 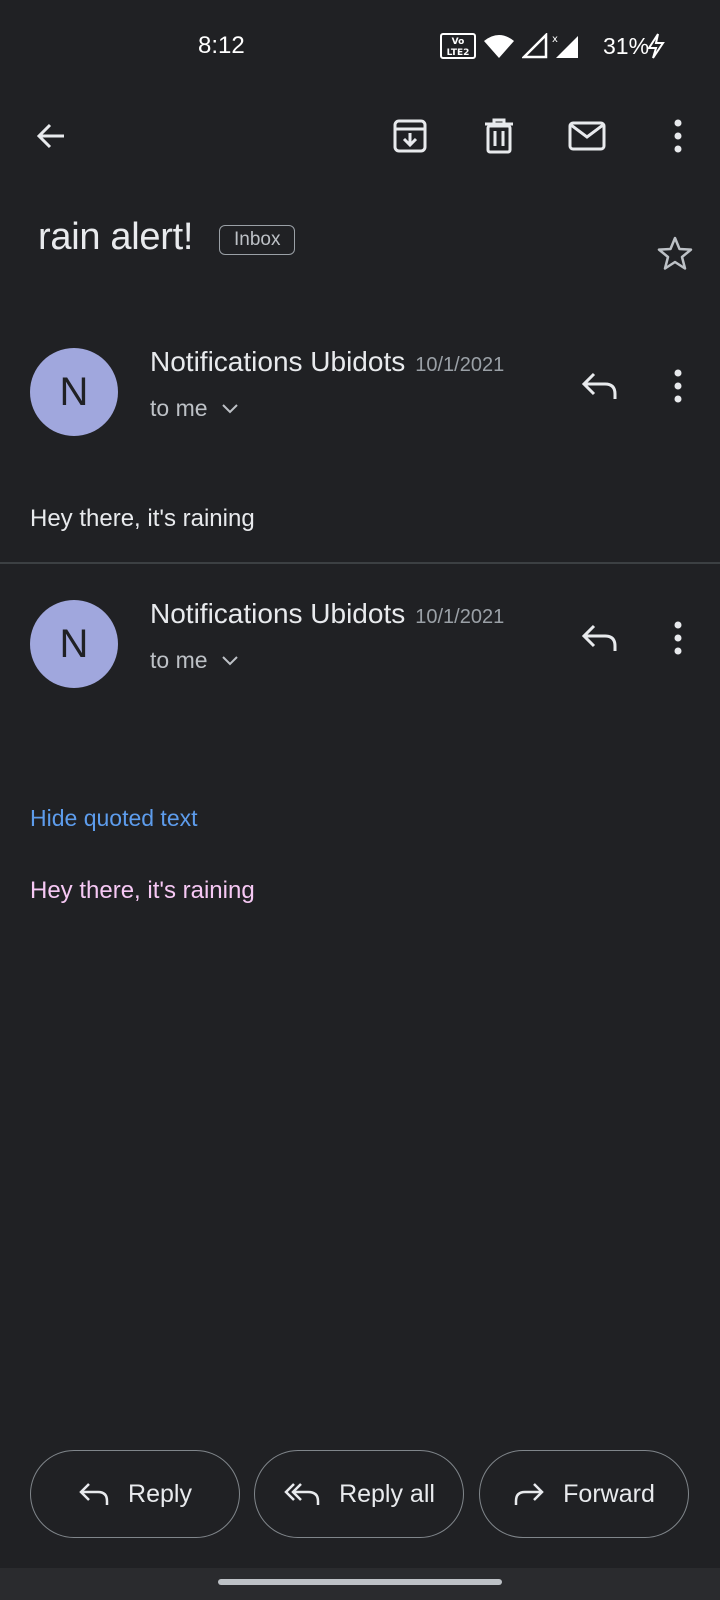 What do you see at coordinates (257, 240) in the screenshot?
I see `inbox-label-chip: Inbox` at bounding box center [257, 240].